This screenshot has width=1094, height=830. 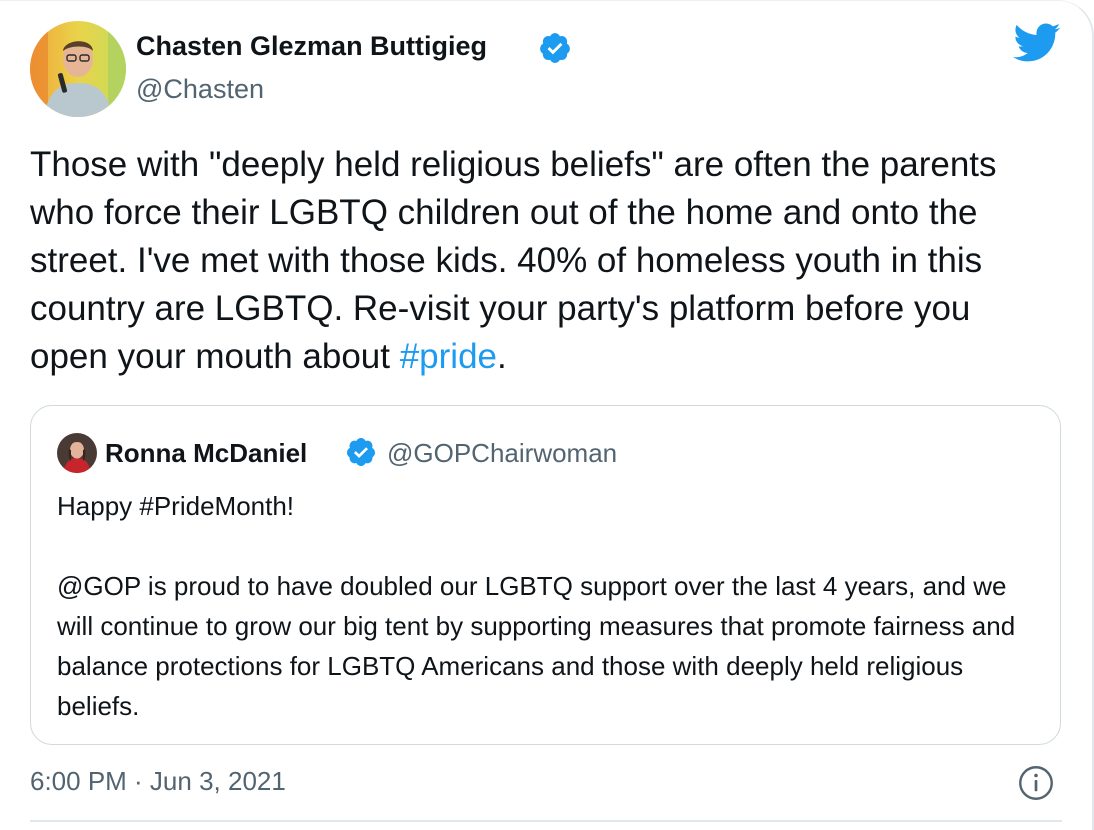 What do you see at coordinates (1037, 43) in the screenshot?
I see `twitter-bird-icon` at bounding box center [1037, 43].